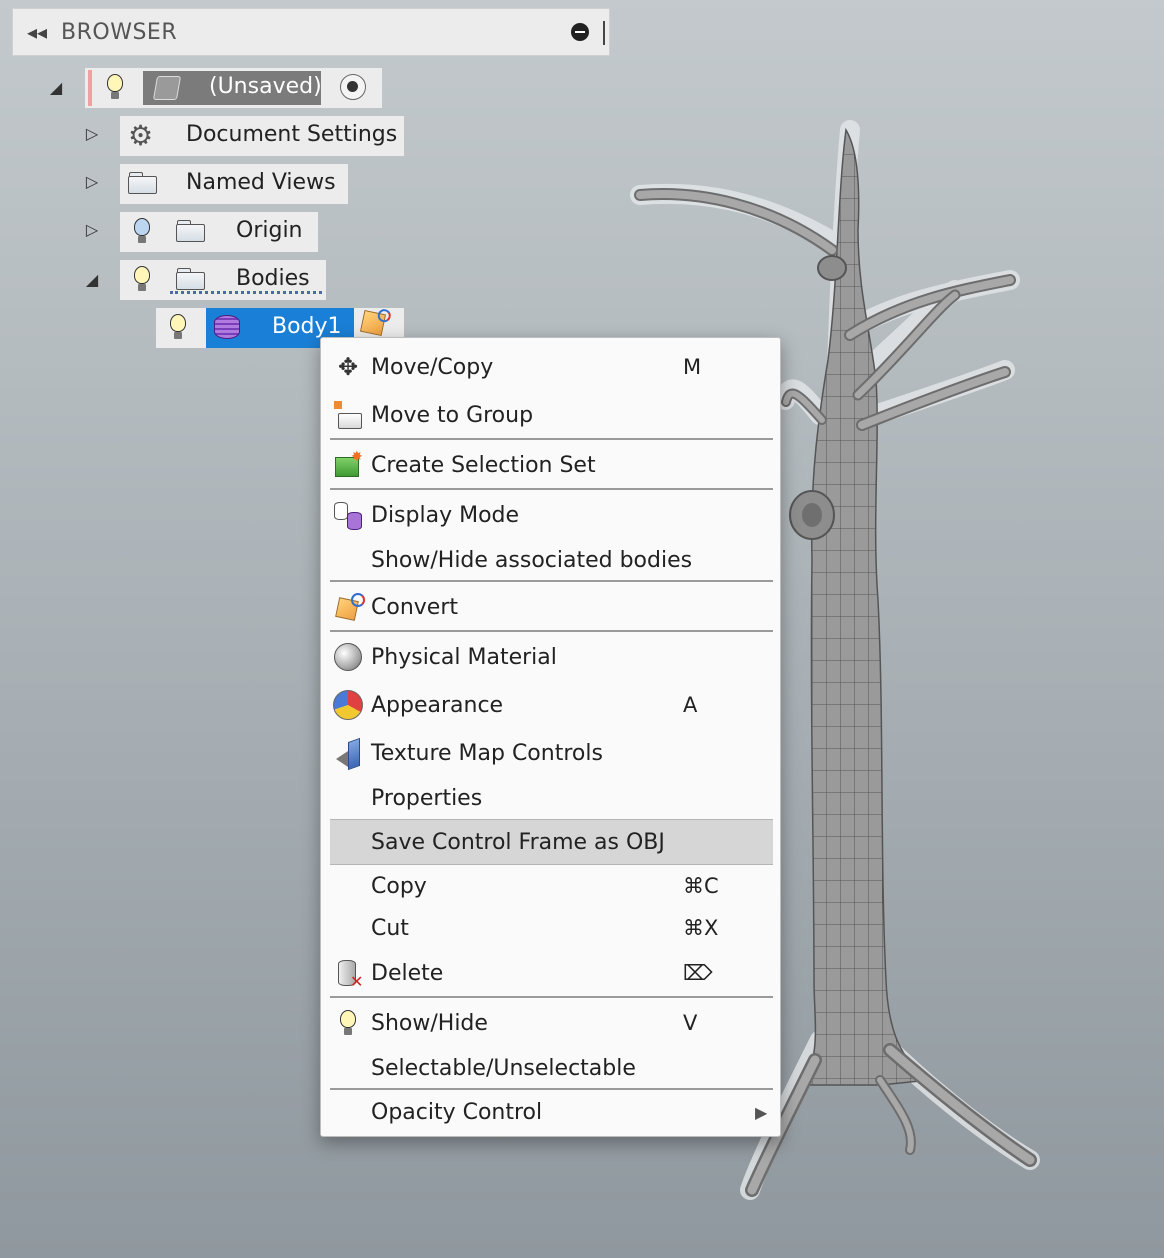  Describe the element at coordinates (90, 88) in the screenshot. I see `active-marker` at that location.